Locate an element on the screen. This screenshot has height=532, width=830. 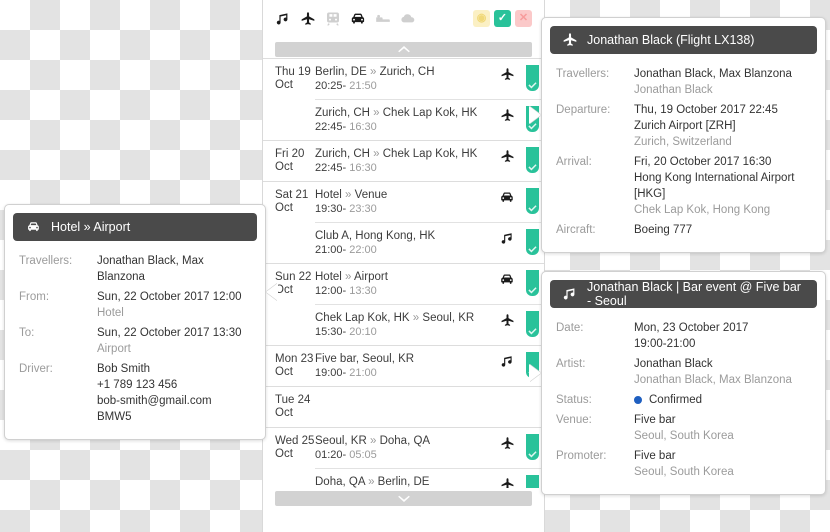
flight-aircraft-label: Aircraft: is located at coordinates (576, 230).